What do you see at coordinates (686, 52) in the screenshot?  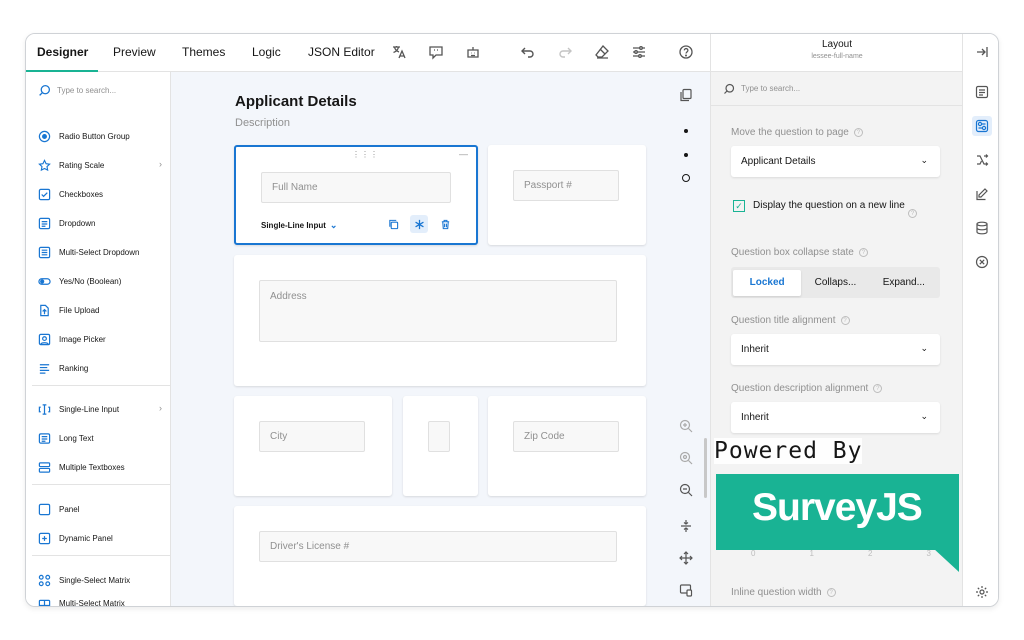 I see `help-icon` at bounding box center [686, 52].